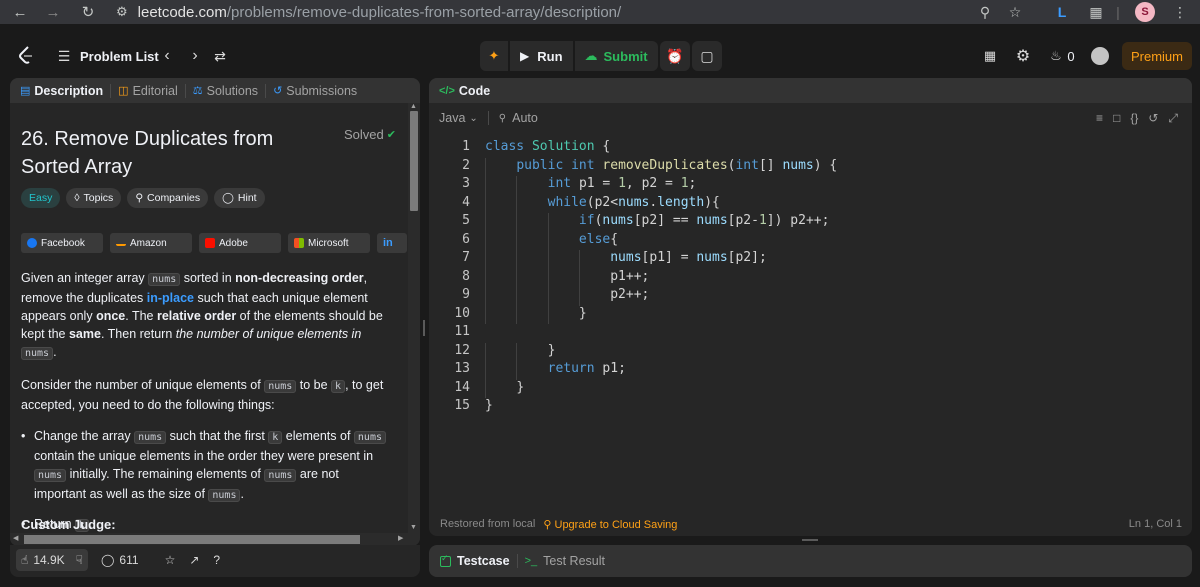  Describe the element at coordinates (392, 243) in the screenshot. I see `company-linkedin: in` at that location.